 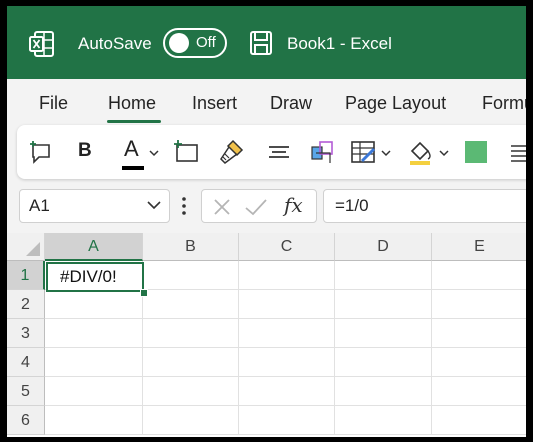 What do you see at coordinates (231, 152) in the screenshot?
I see `format-painter-icon` at bounding box center [231, 152].